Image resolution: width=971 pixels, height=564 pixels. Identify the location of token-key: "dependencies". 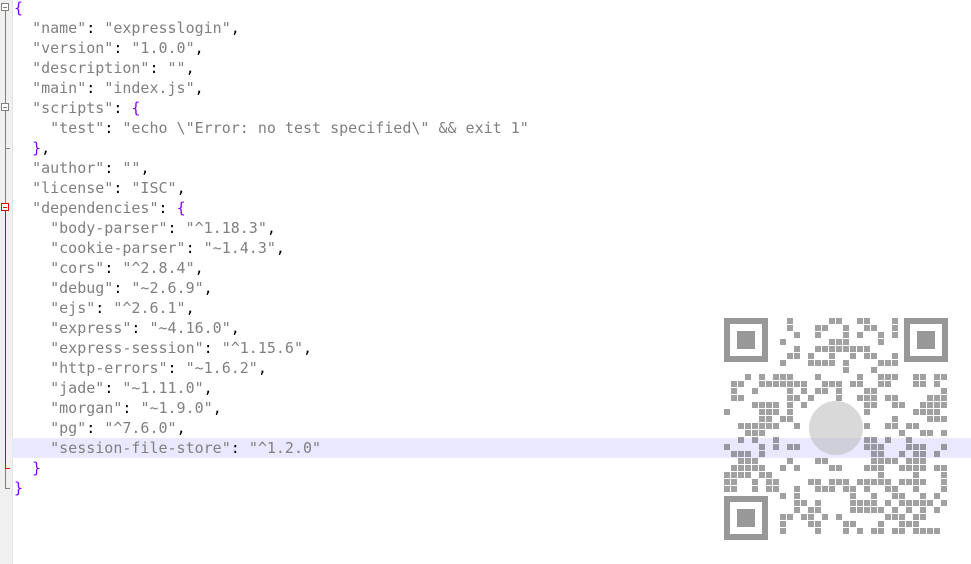
(95, 208).